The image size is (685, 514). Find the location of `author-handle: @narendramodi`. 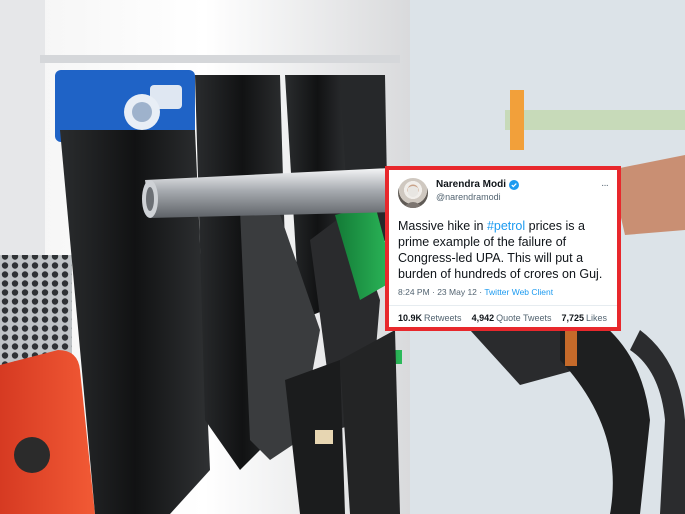

author-handle: @narendramodi is located at coordinates (477, 197).